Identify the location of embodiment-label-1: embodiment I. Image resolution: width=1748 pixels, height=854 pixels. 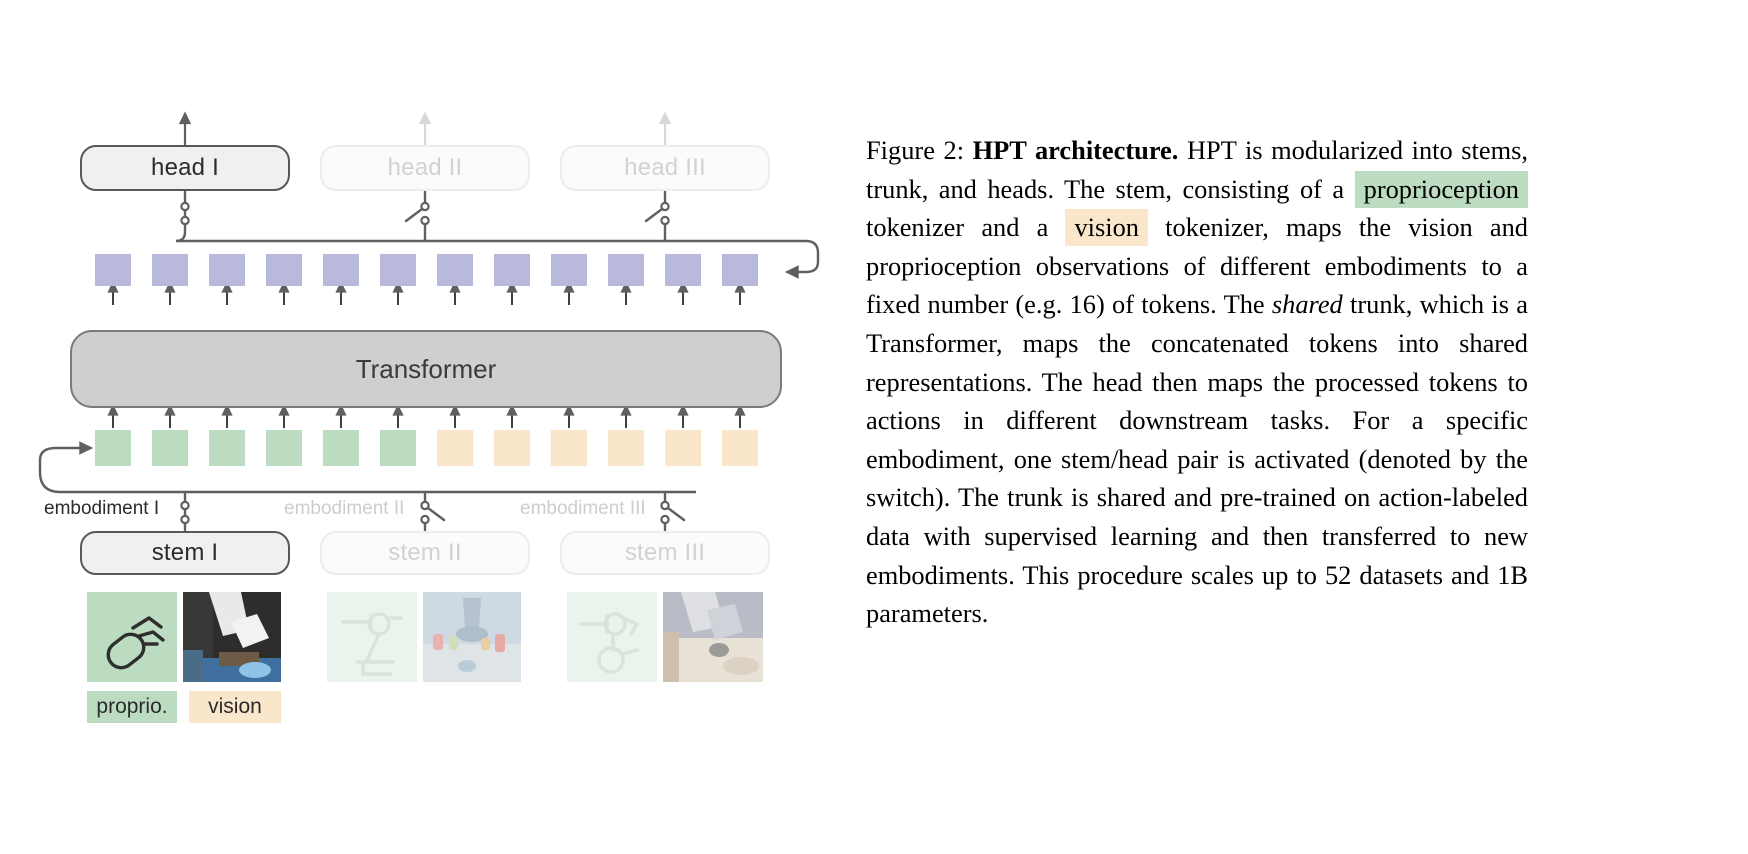
(102, 508).